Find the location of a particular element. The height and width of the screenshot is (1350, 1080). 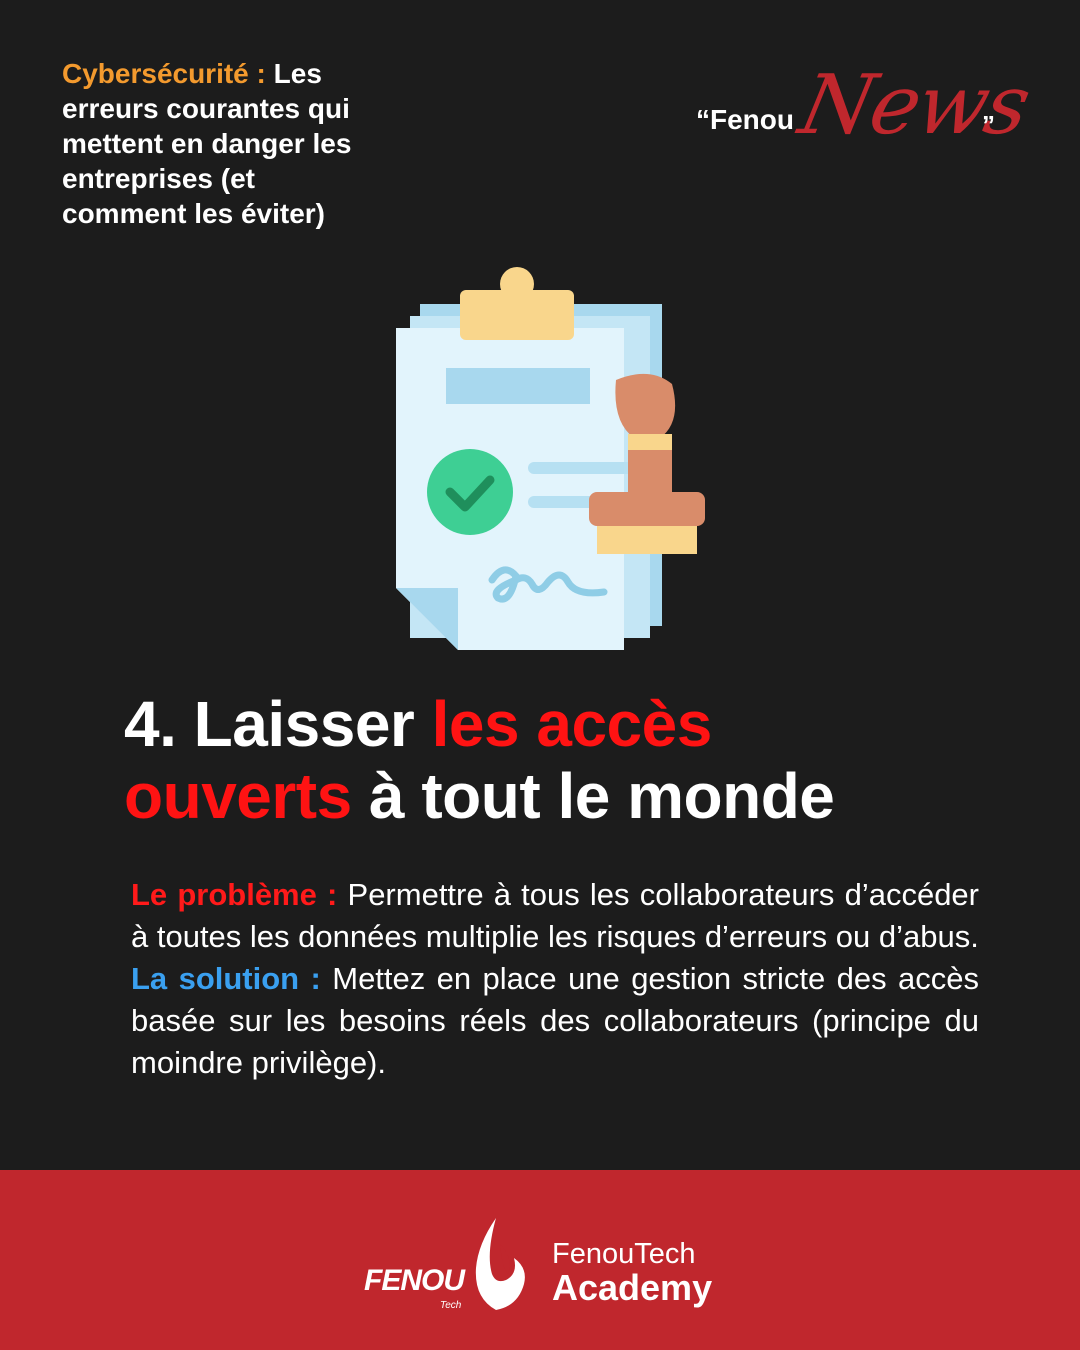

academy-name: FenouTech Academy is located at coordinates (632, 1272).